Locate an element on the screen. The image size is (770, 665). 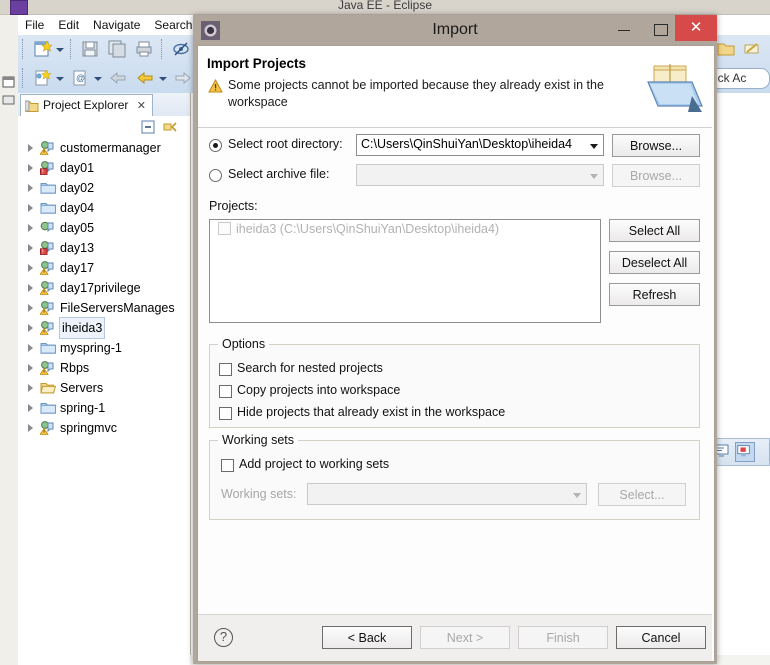
dialog-titlebar: Import ✕ is located at coordinates (455, 30).